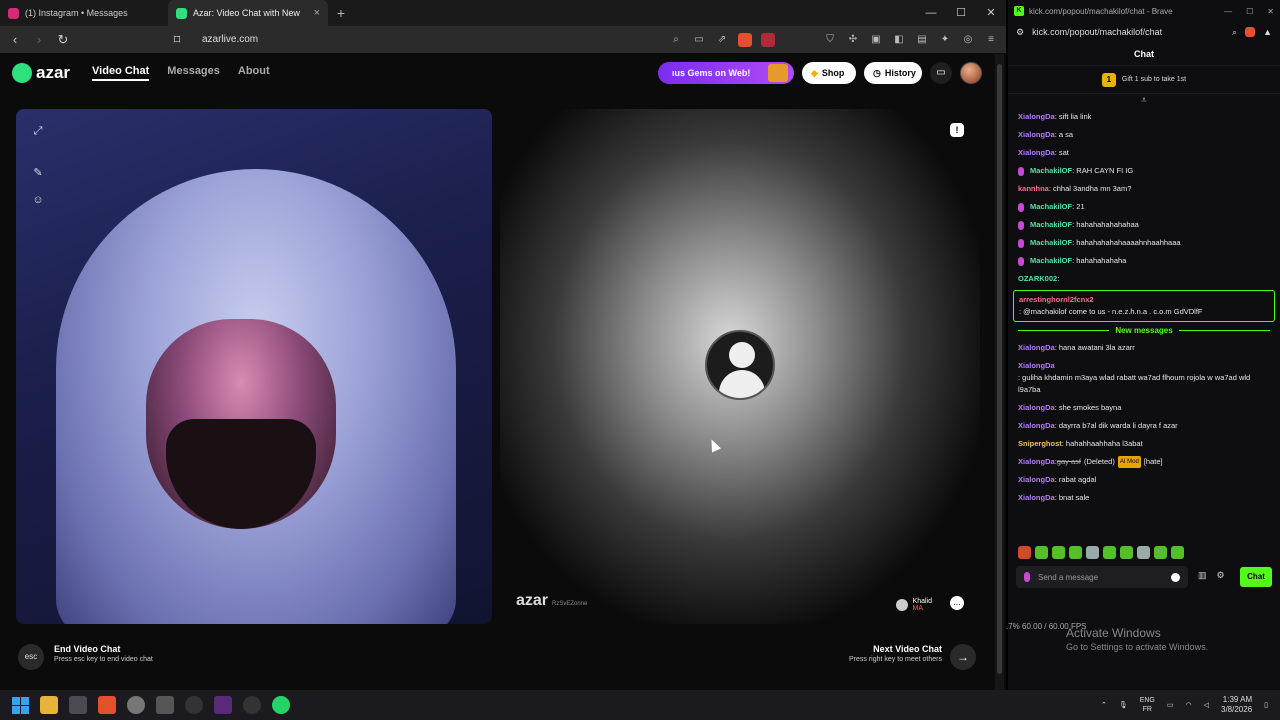 Image resolution: width=1280 pixels, height=720 pixels. What do you see at coordinates (1097, 32) in the screenshot?
I see `popup-url: kick.com/popout/machakilof/chat` at bounding box center [1097, 32].